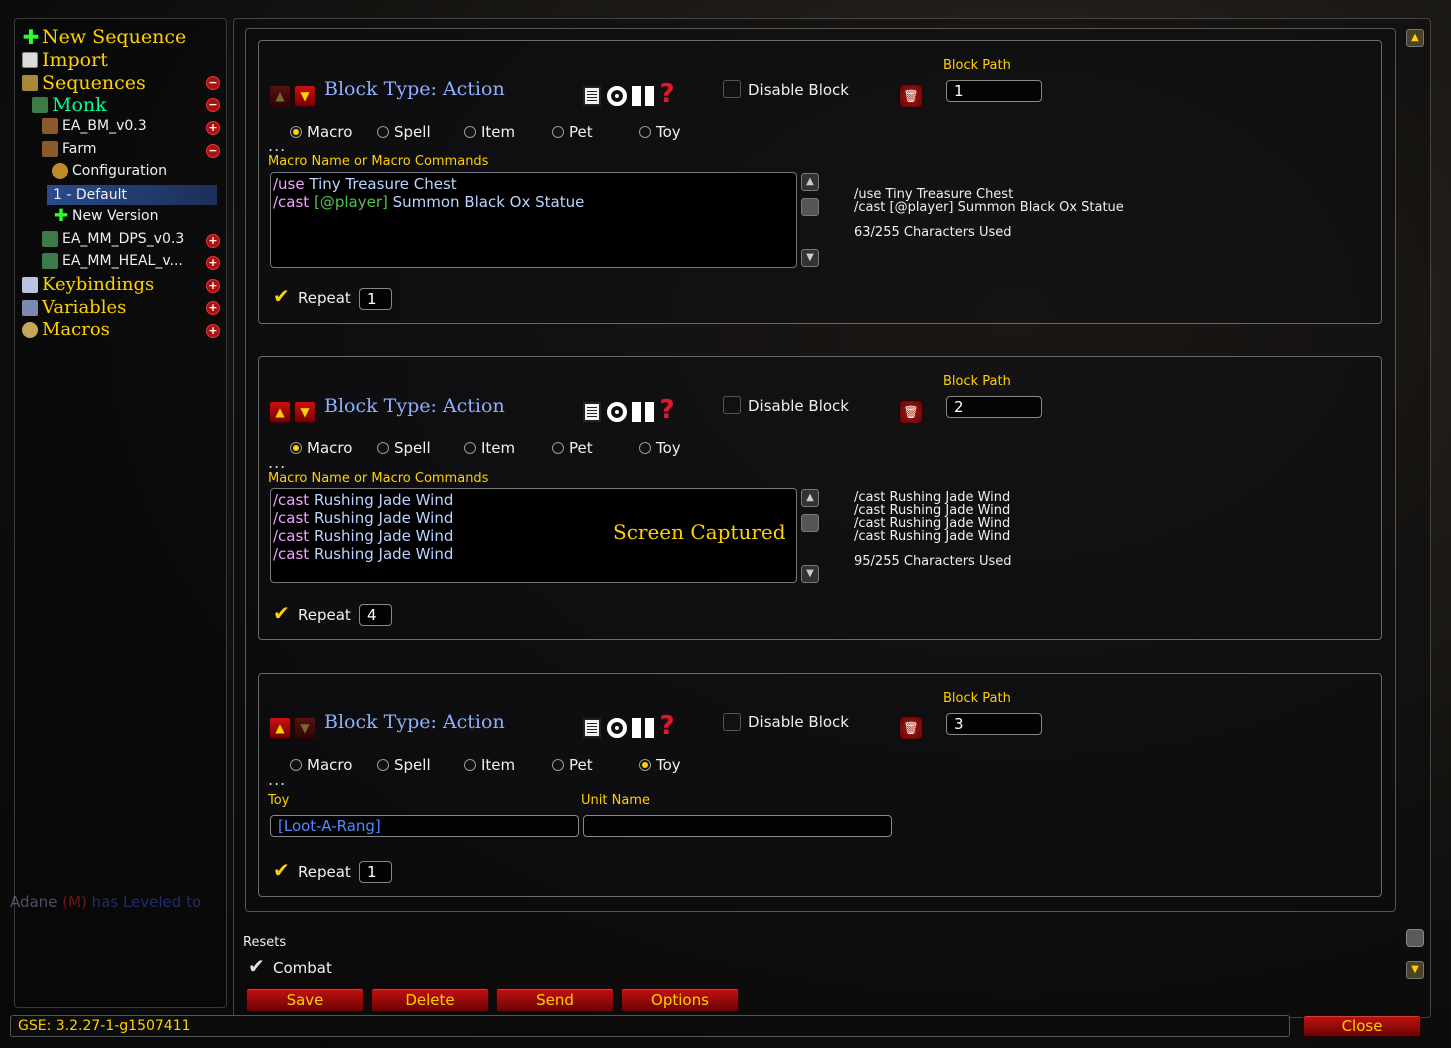 Image resolution: width=1451 pixels, height=1048 pixels. Describe the element at coordinates (305, 1000) in the screenshot. I see `save-button: Save` at that location.